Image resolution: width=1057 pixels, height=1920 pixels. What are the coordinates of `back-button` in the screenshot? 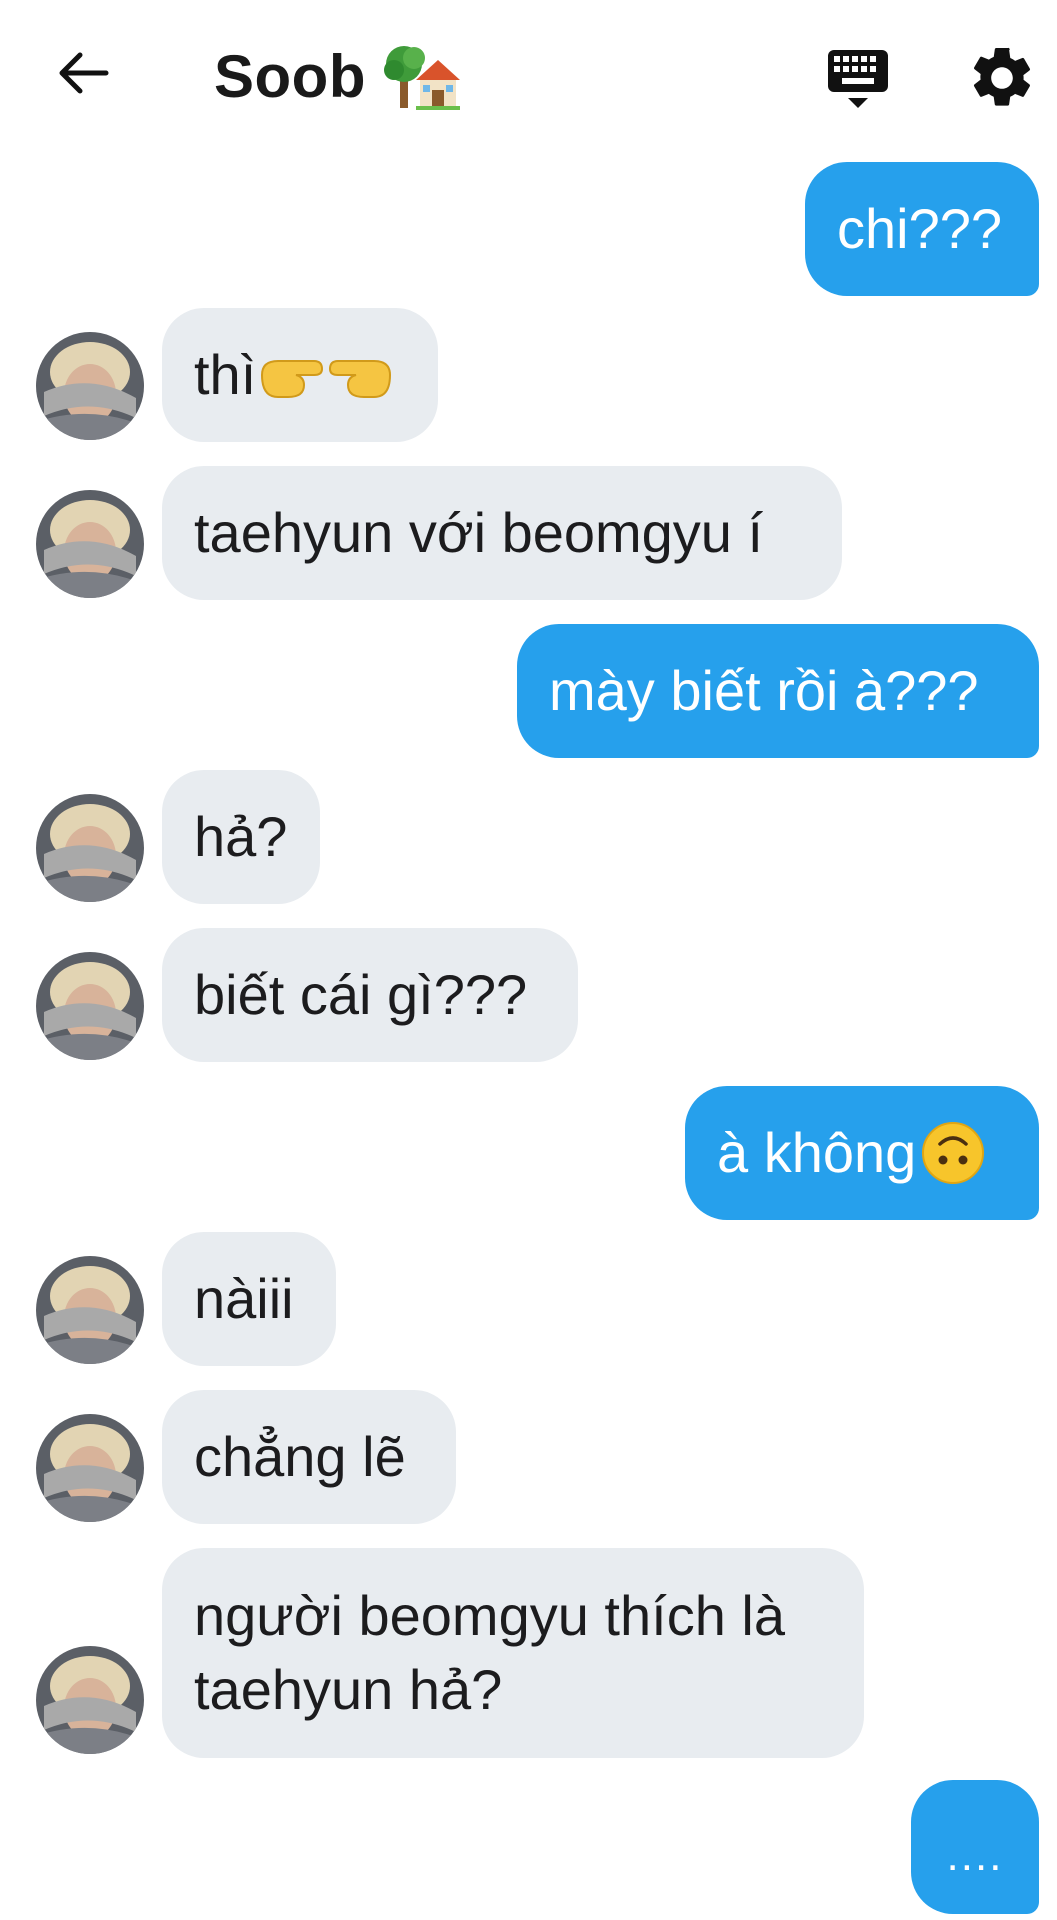 It's located at (83, 73).